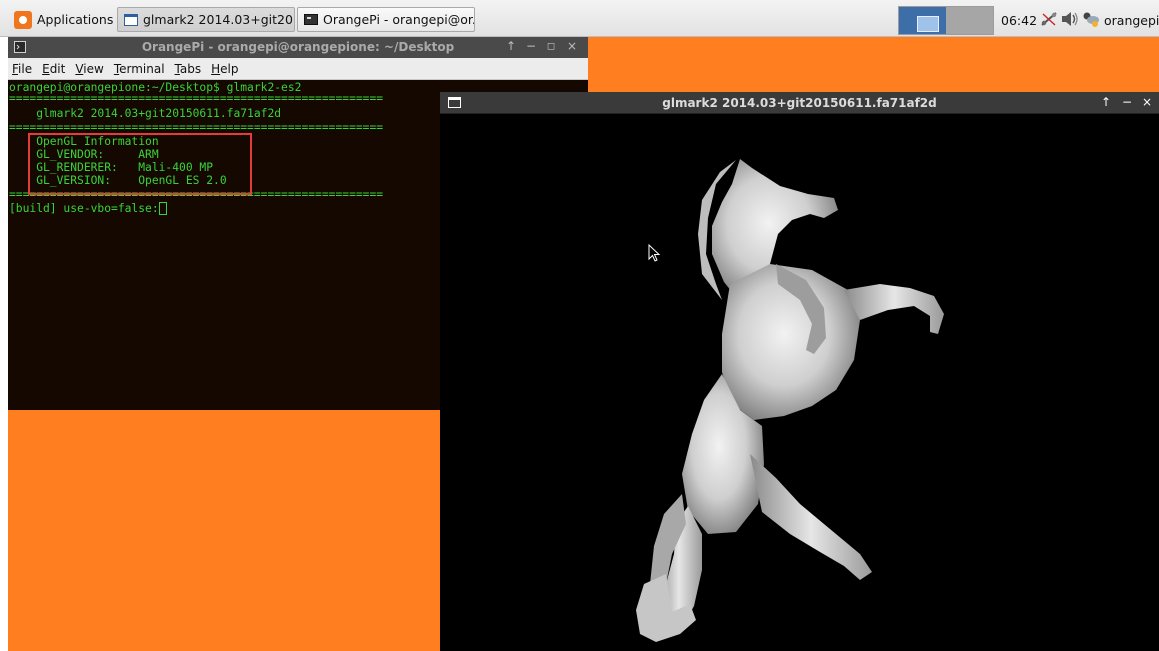 The height and width of the screenshot is (651, 1159). What do you see at coordinates (572, 46) in the screenshot?
I see `terminal-close-button: ×` at bounding box center [572, 46].